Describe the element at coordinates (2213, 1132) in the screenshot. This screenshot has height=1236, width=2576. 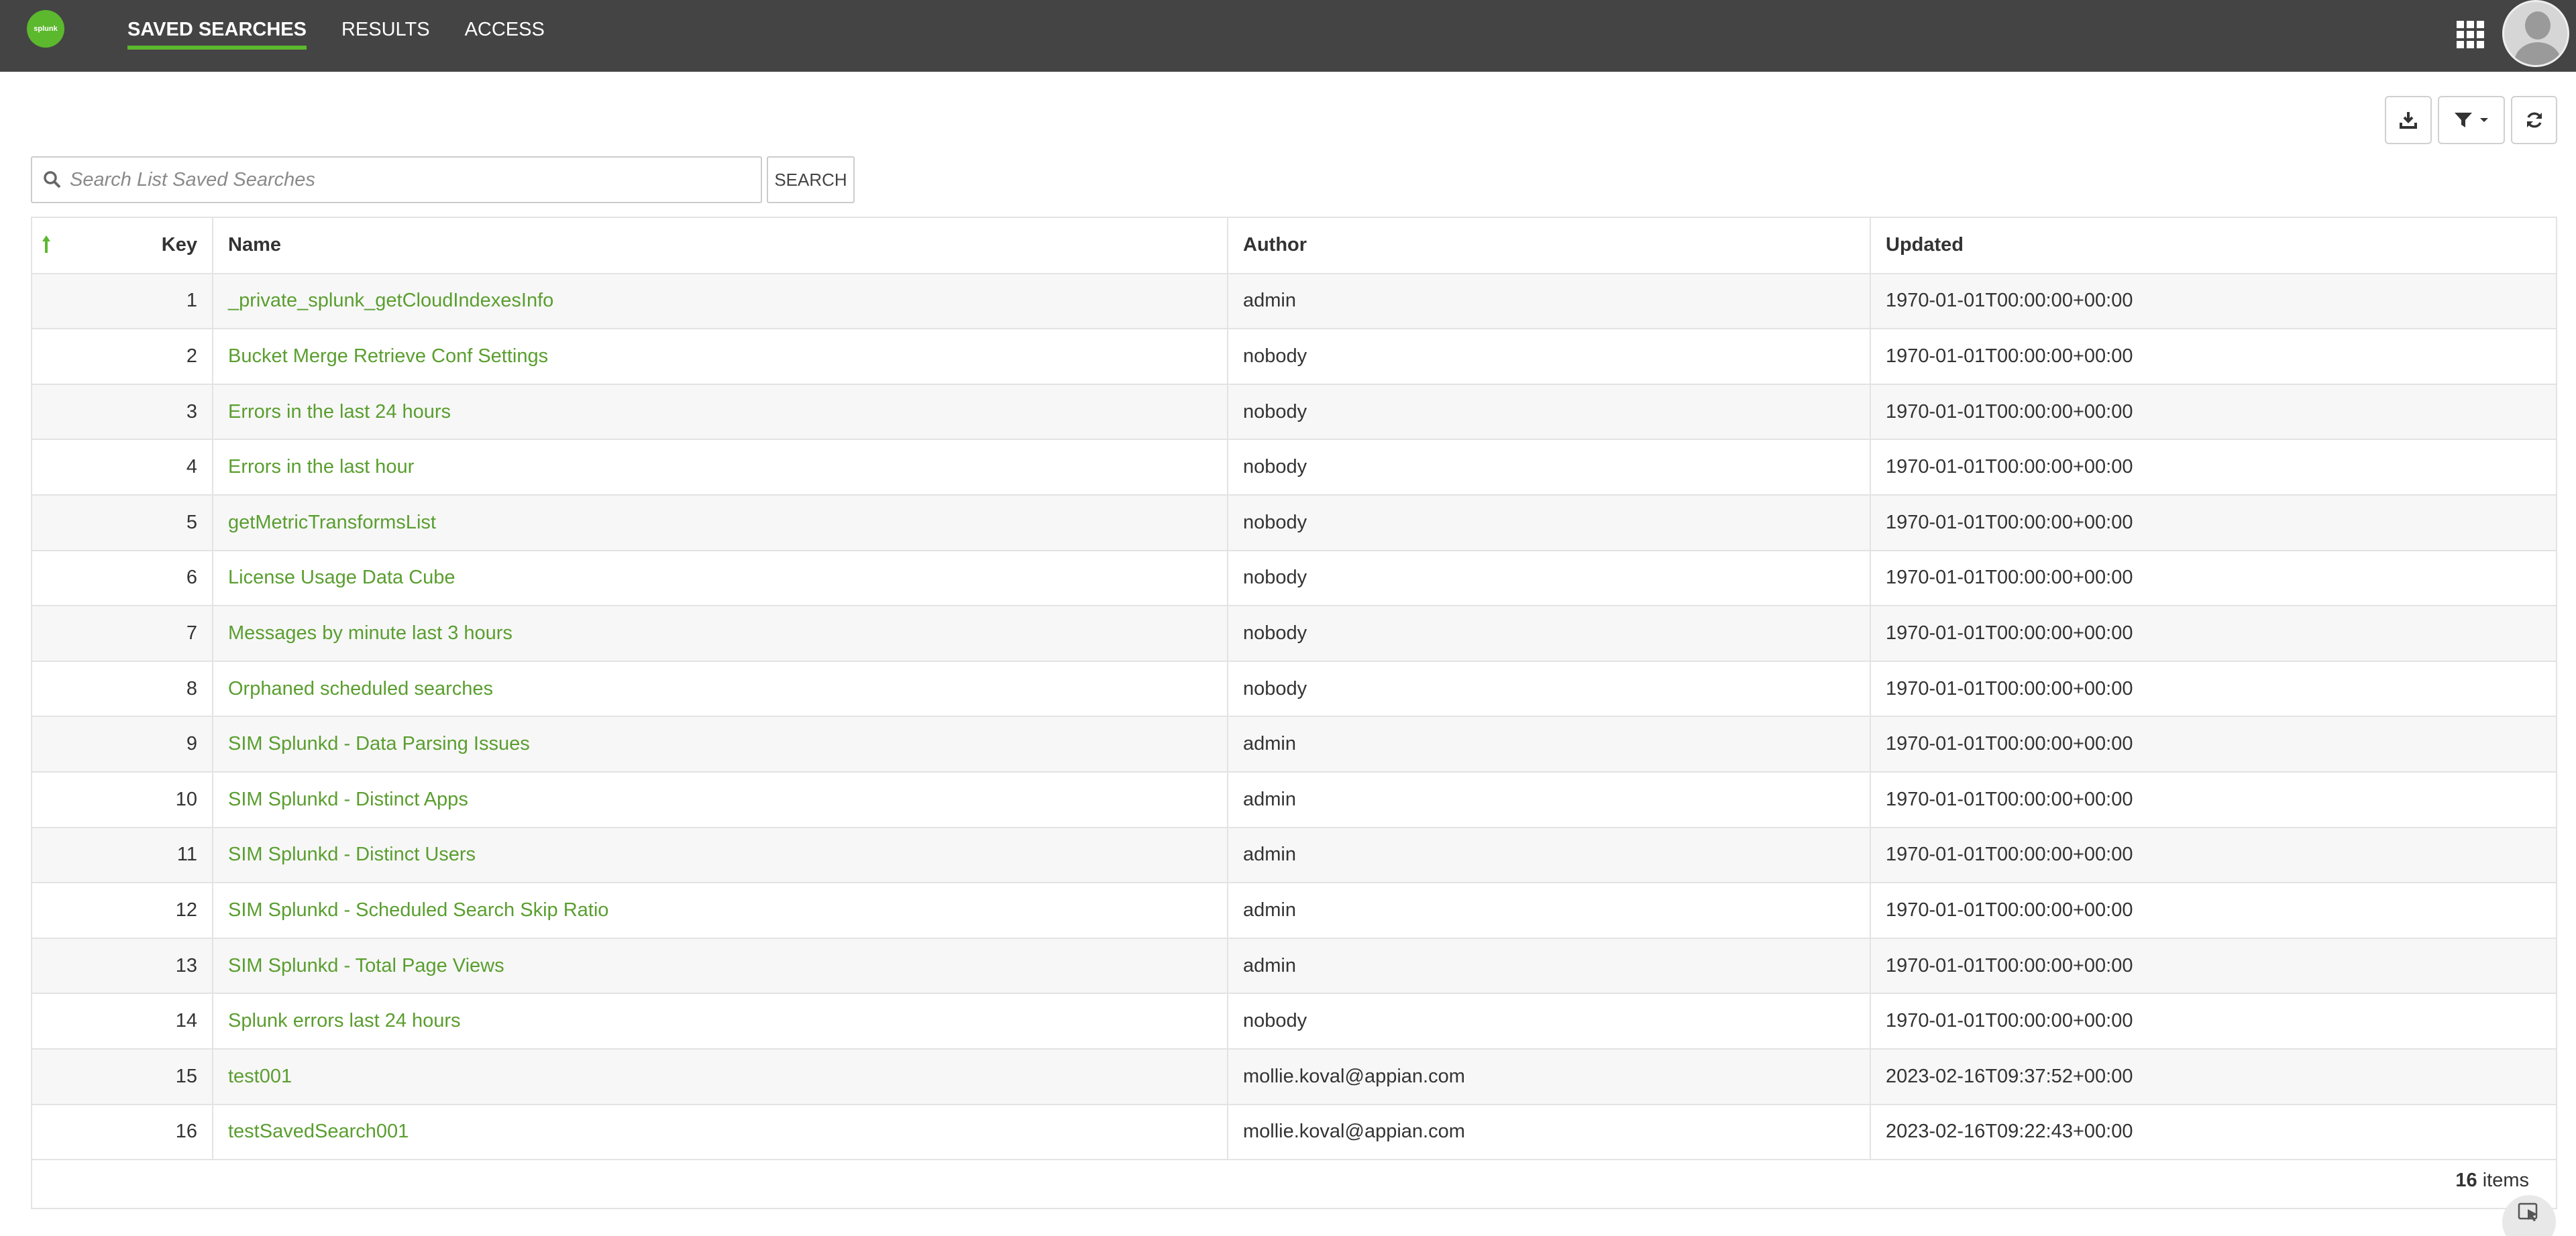
I see `cell-updated: 2023-02-16T09:22:43+00:00` at that location.